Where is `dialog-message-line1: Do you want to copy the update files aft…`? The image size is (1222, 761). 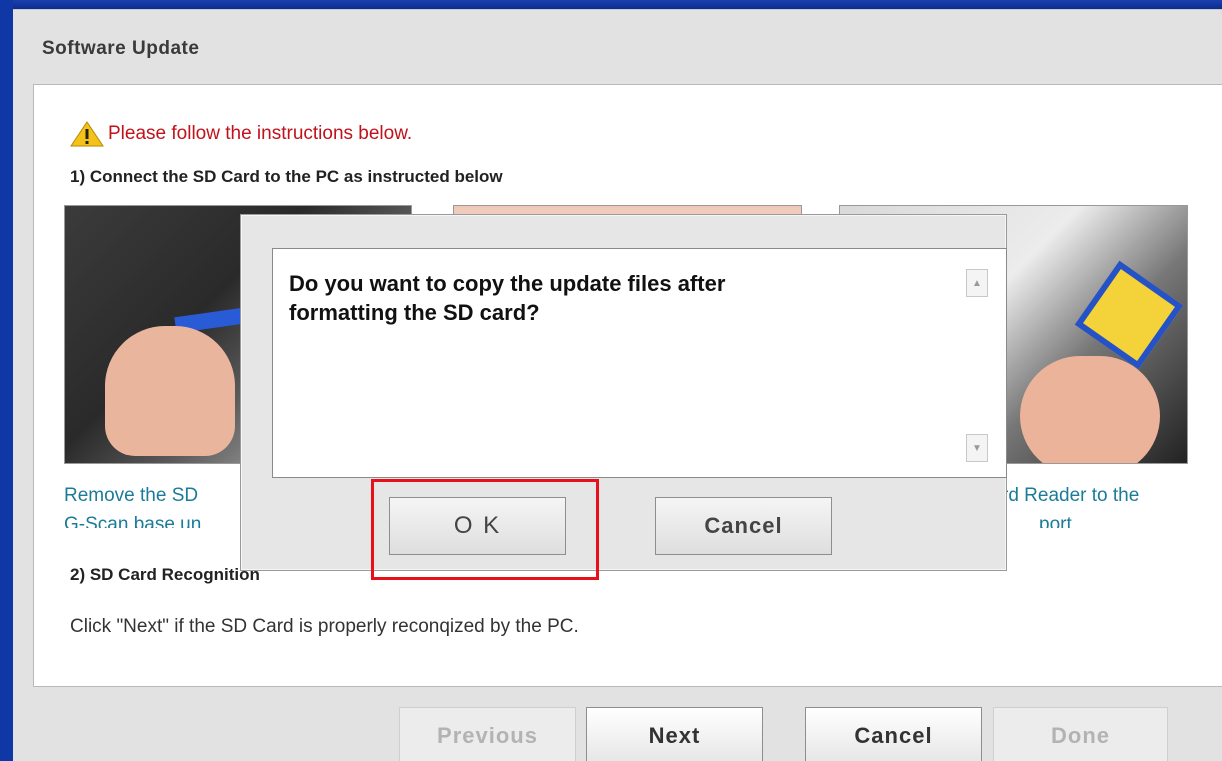 dialog-message-line1: Do you want to copy the update files aft… is located at coordinates (507, 283).